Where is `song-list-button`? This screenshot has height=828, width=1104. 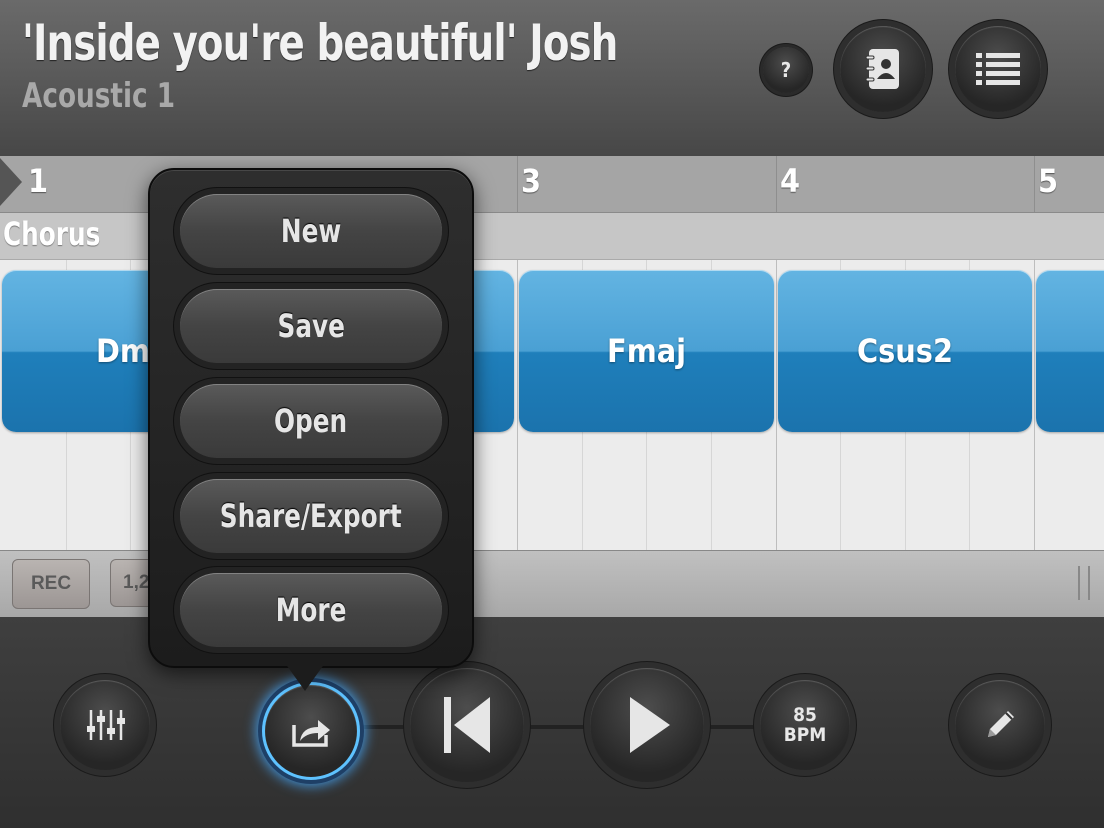
song-list-button is located at coordinates (998, 69).